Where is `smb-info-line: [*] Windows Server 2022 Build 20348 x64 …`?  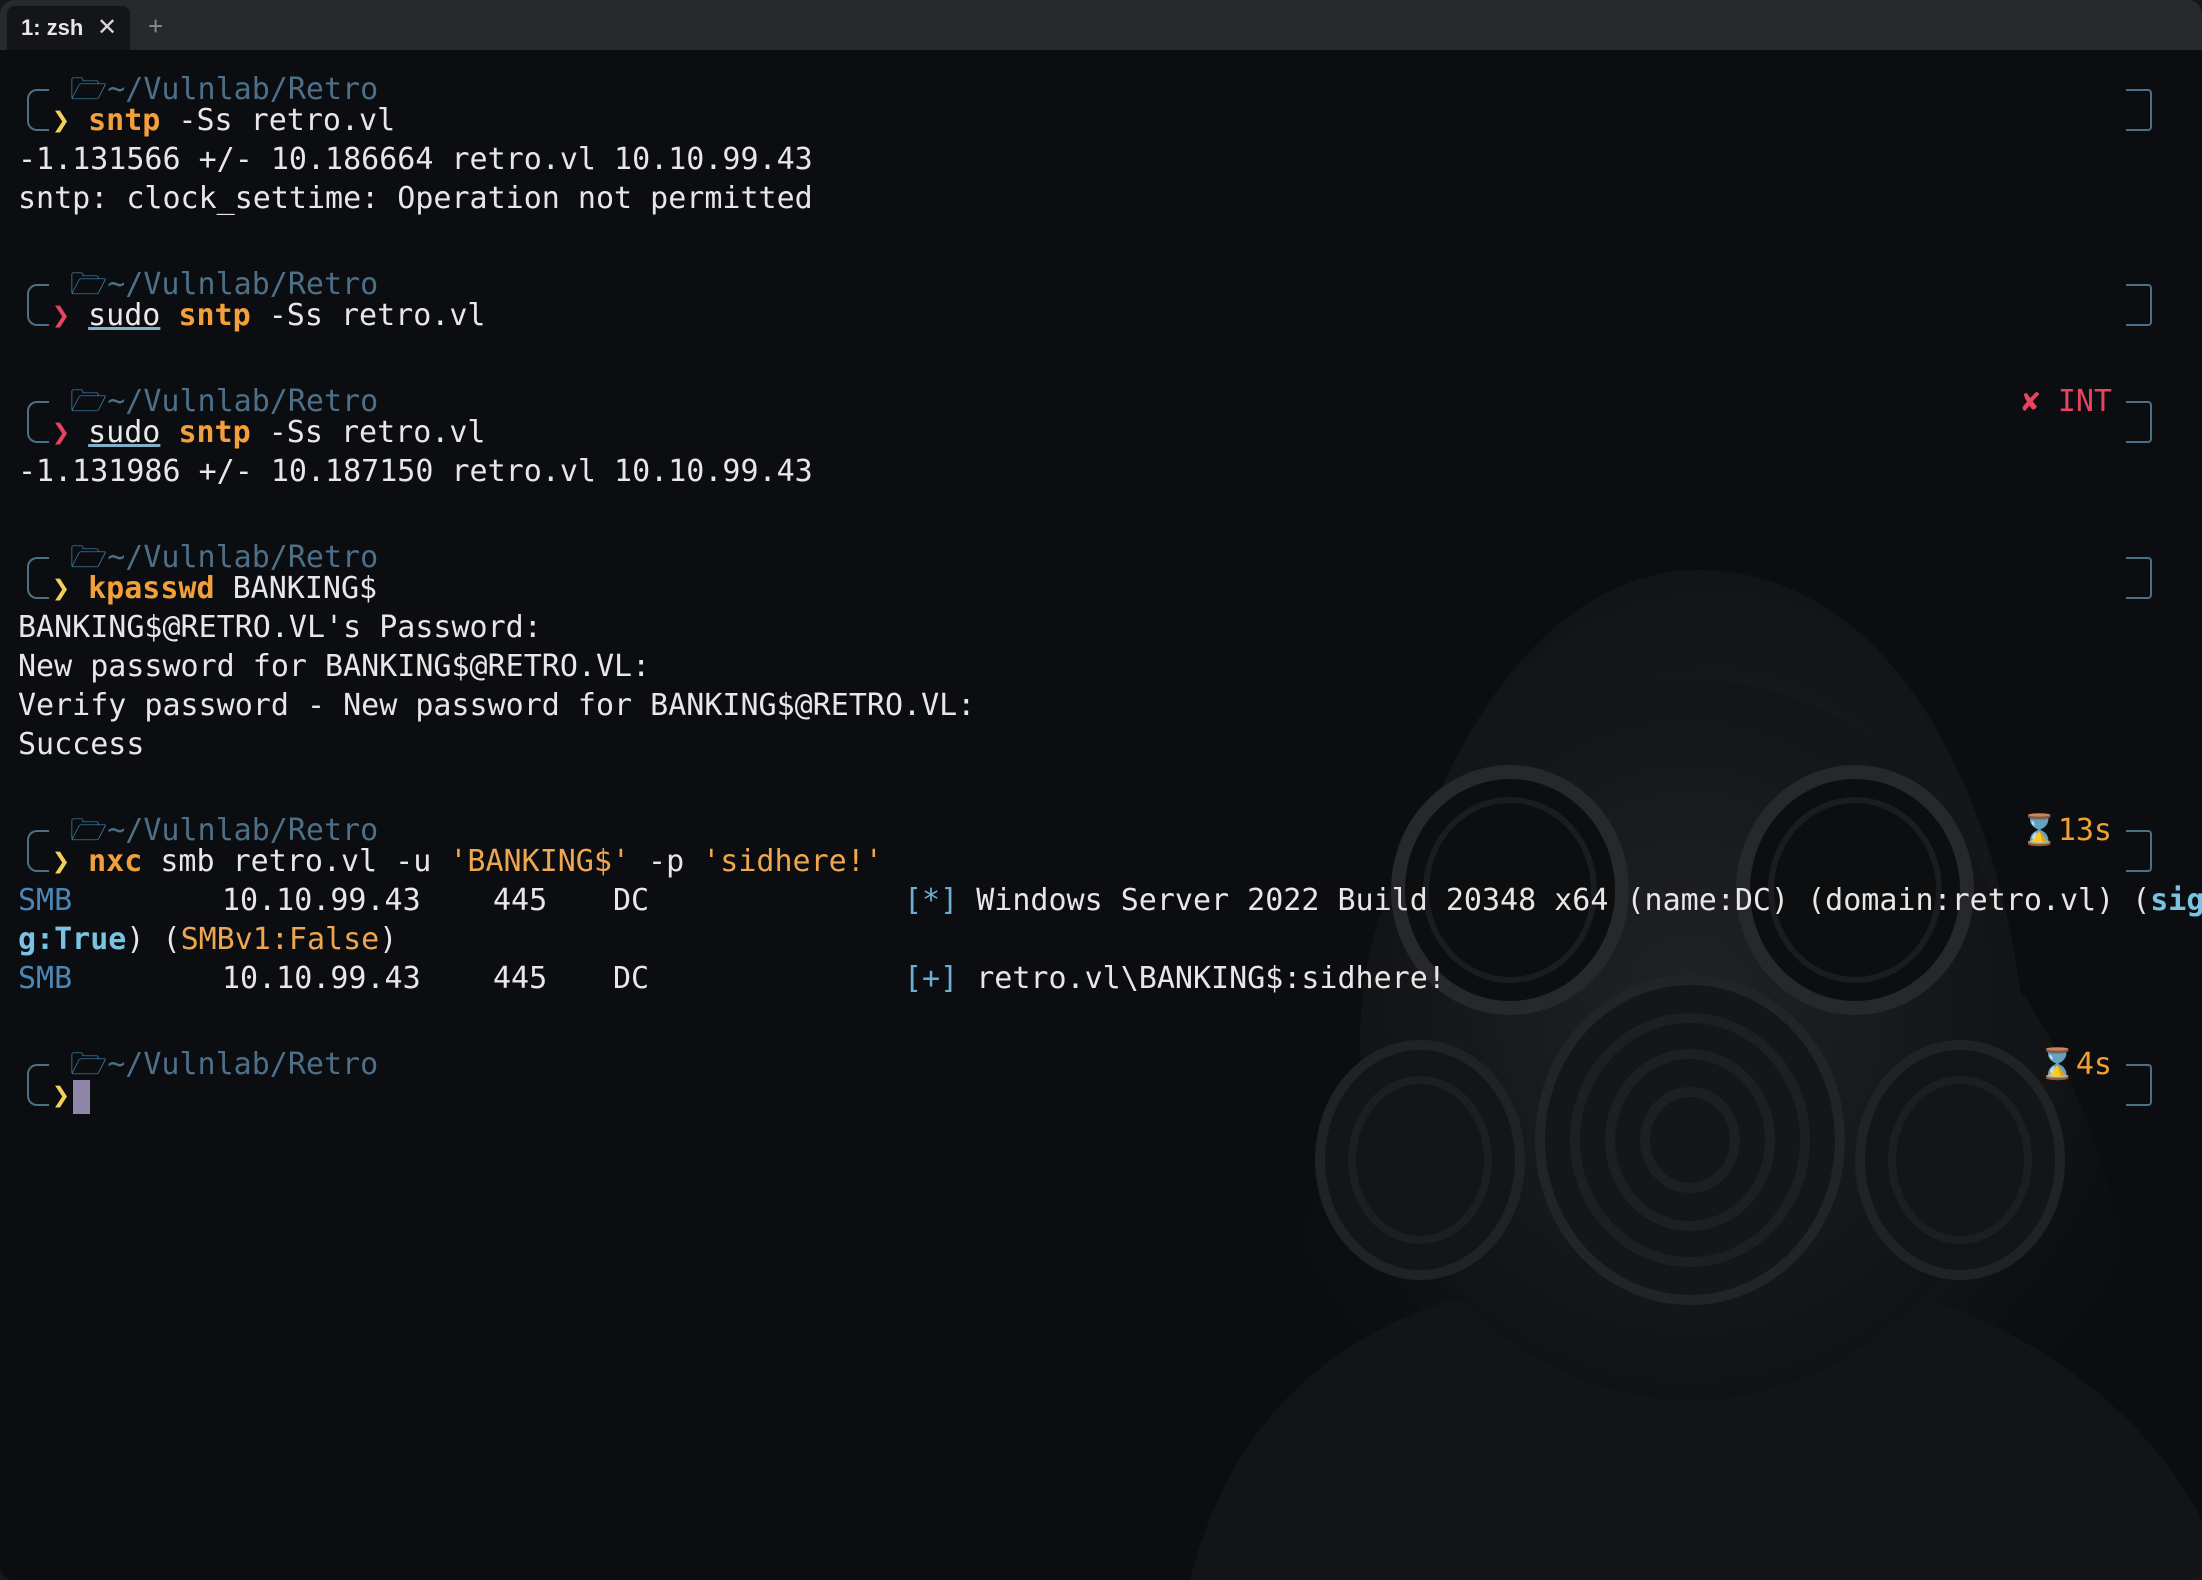
smb-info-line: [*] Windows Server 2022 Build 20348 x64 … is located at coordinates (1553, 900).